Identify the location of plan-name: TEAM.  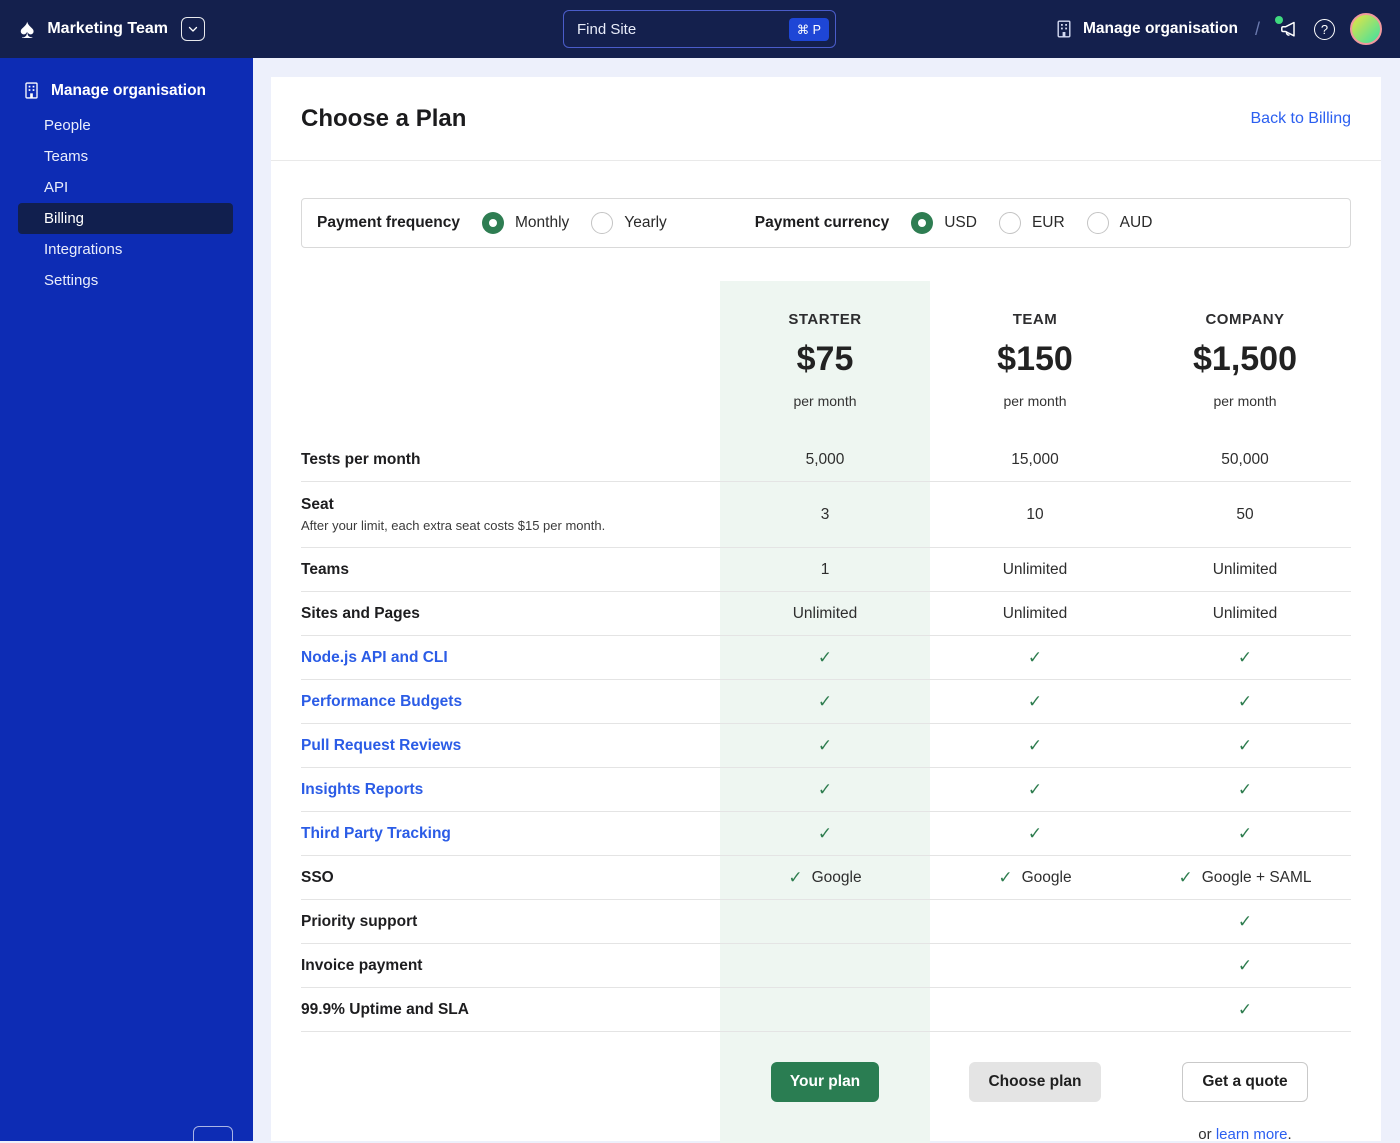
(1035, 319).